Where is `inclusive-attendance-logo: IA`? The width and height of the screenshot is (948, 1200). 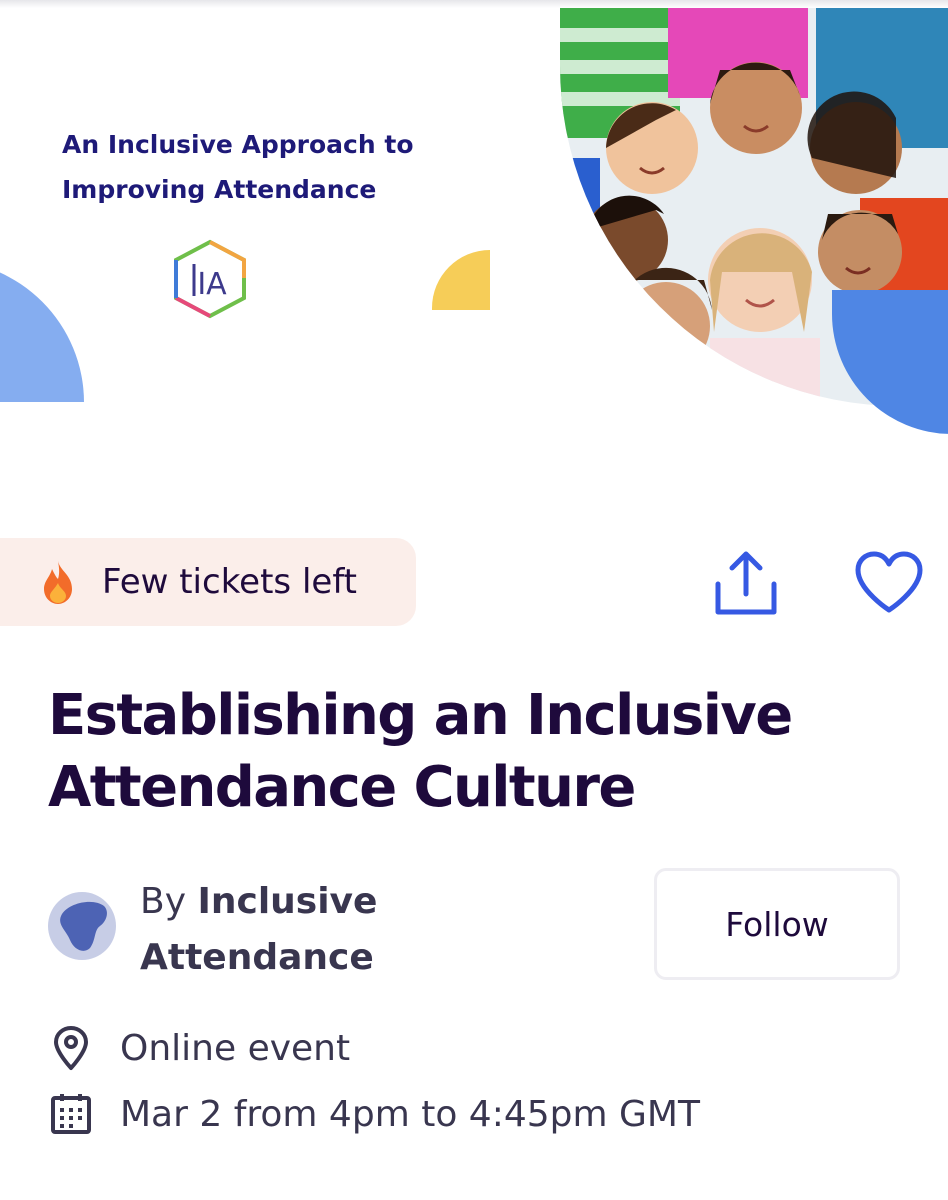
inclusive-attendance-logo: IA is located at coordinates (210, 279).